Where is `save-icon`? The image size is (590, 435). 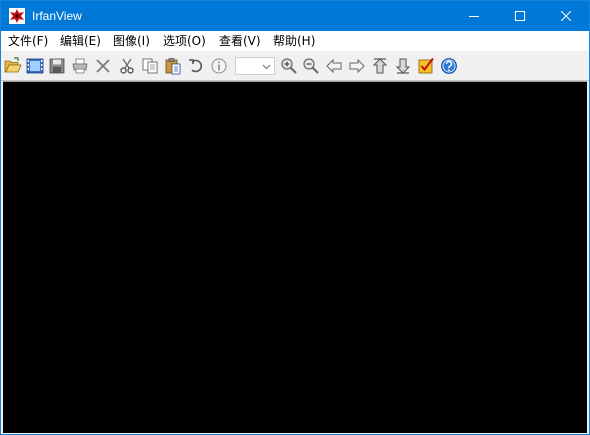 save-icon is located at coordinates (57, 66).